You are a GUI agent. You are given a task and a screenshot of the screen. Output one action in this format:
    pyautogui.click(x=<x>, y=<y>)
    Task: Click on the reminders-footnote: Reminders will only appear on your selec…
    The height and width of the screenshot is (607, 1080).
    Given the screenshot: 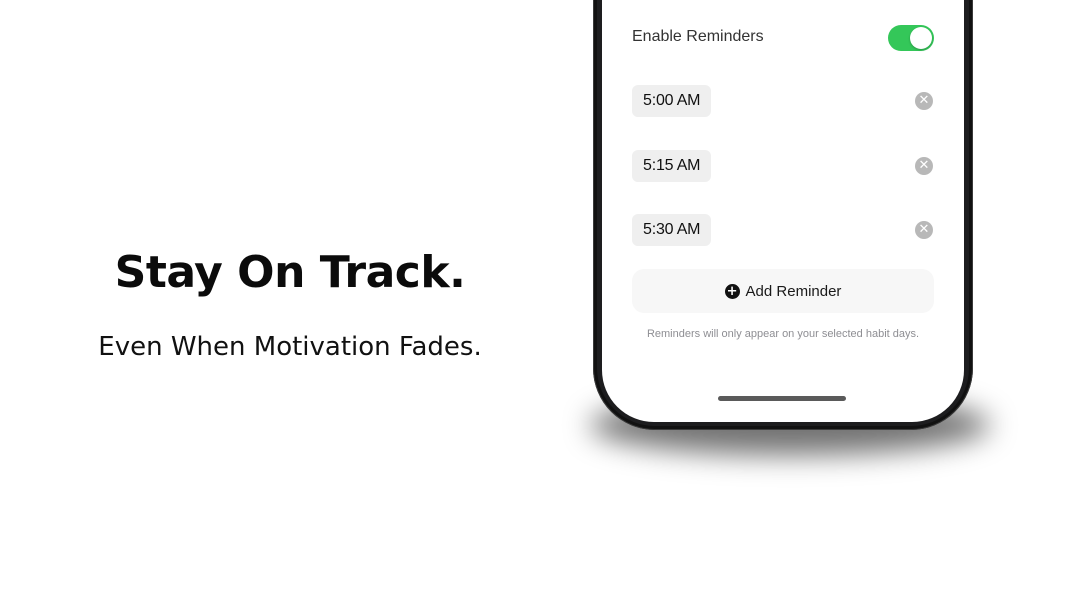 What is the action you would take?
    pyautogui.click(x=783, y=334)
    